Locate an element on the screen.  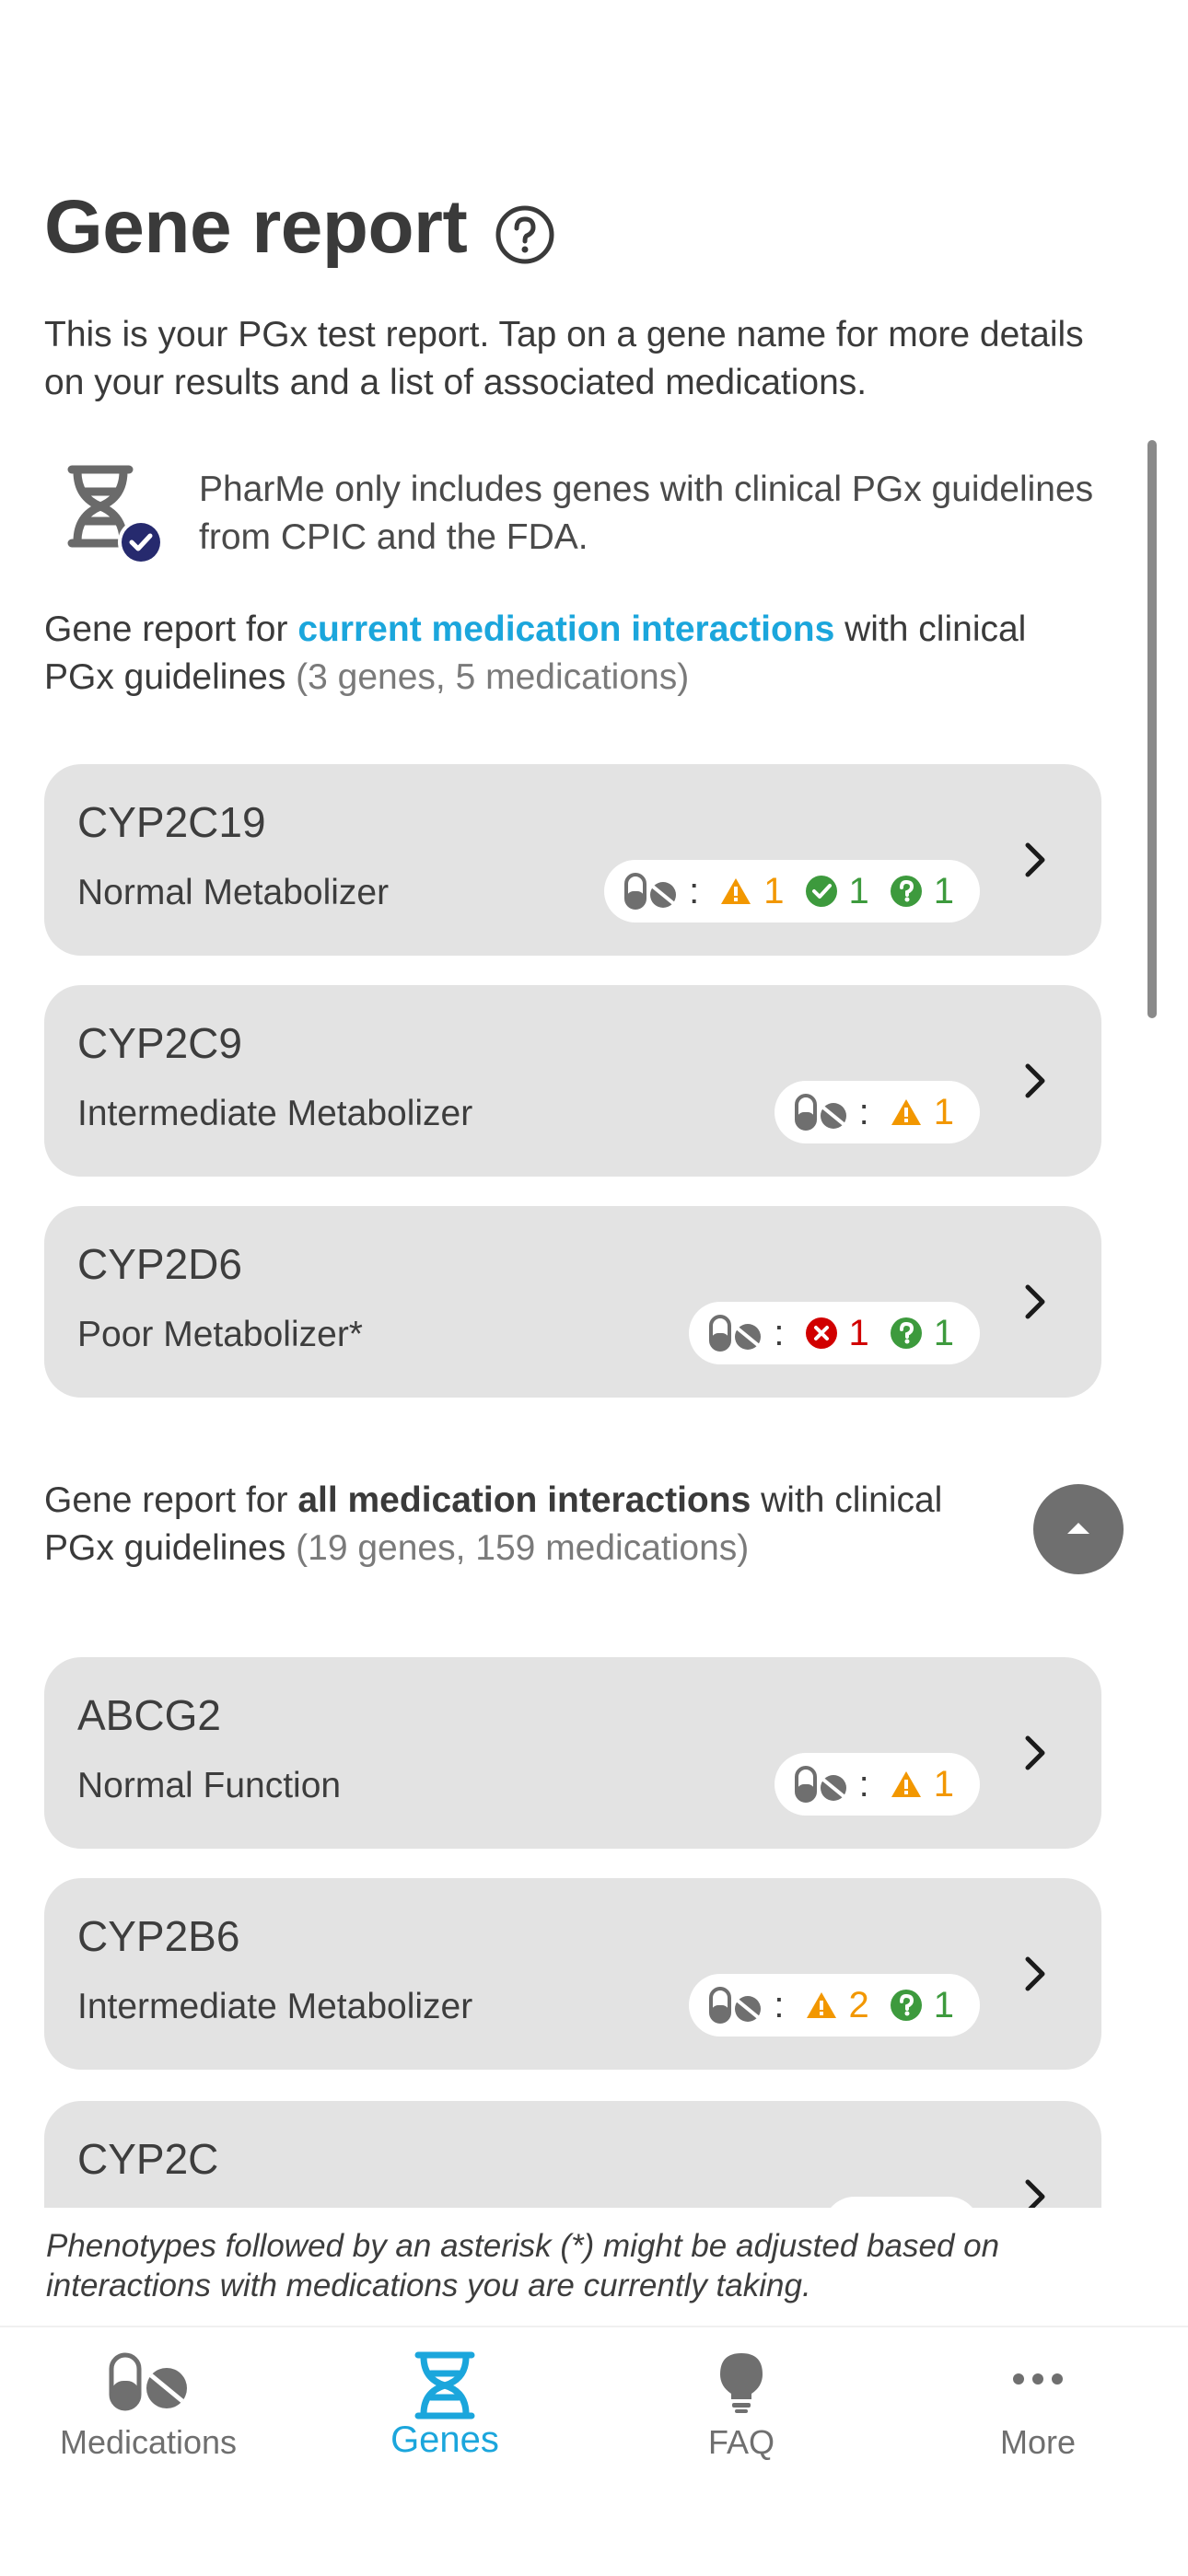
current-counts: (3 genes, 5 medications) is located at coordinates (493, 677).